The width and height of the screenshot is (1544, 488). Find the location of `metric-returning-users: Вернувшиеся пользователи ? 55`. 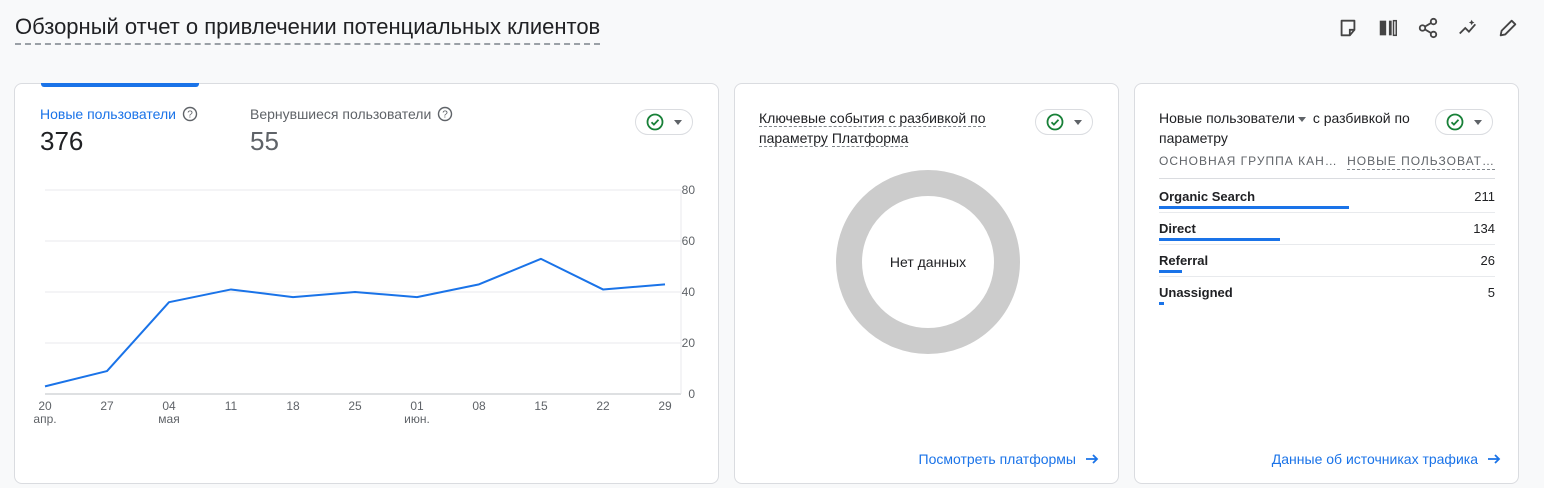

metric-returning-users: Вернувшиеся пользователи ? 55 is located at coordinates (351, 131).